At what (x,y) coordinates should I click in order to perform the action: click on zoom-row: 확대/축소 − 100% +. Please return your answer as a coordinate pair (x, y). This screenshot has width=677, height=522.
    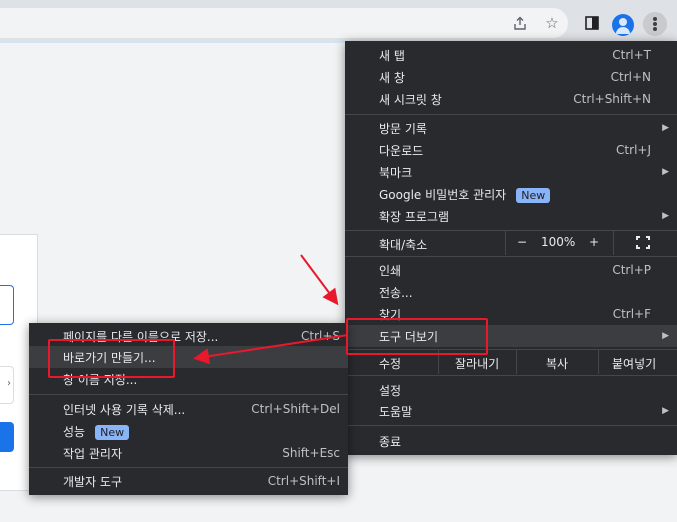
    Looking at the image, I should click on (511, 243).